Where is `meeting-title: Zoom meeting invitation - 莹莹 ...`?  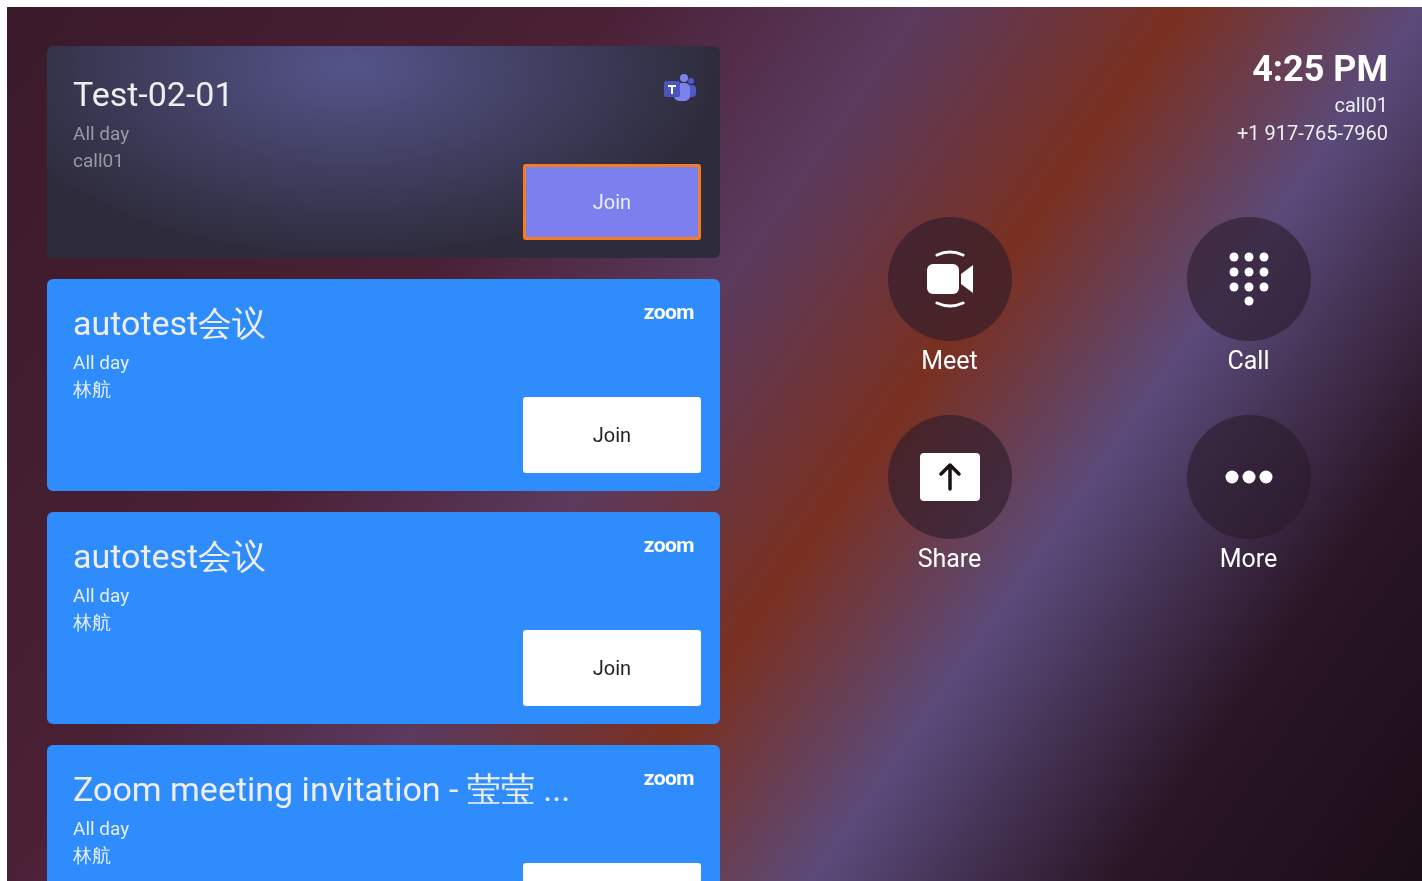 meeting-title: Zoom meeting invitation - 莹莹 ... is located at coordinates (322, 789).